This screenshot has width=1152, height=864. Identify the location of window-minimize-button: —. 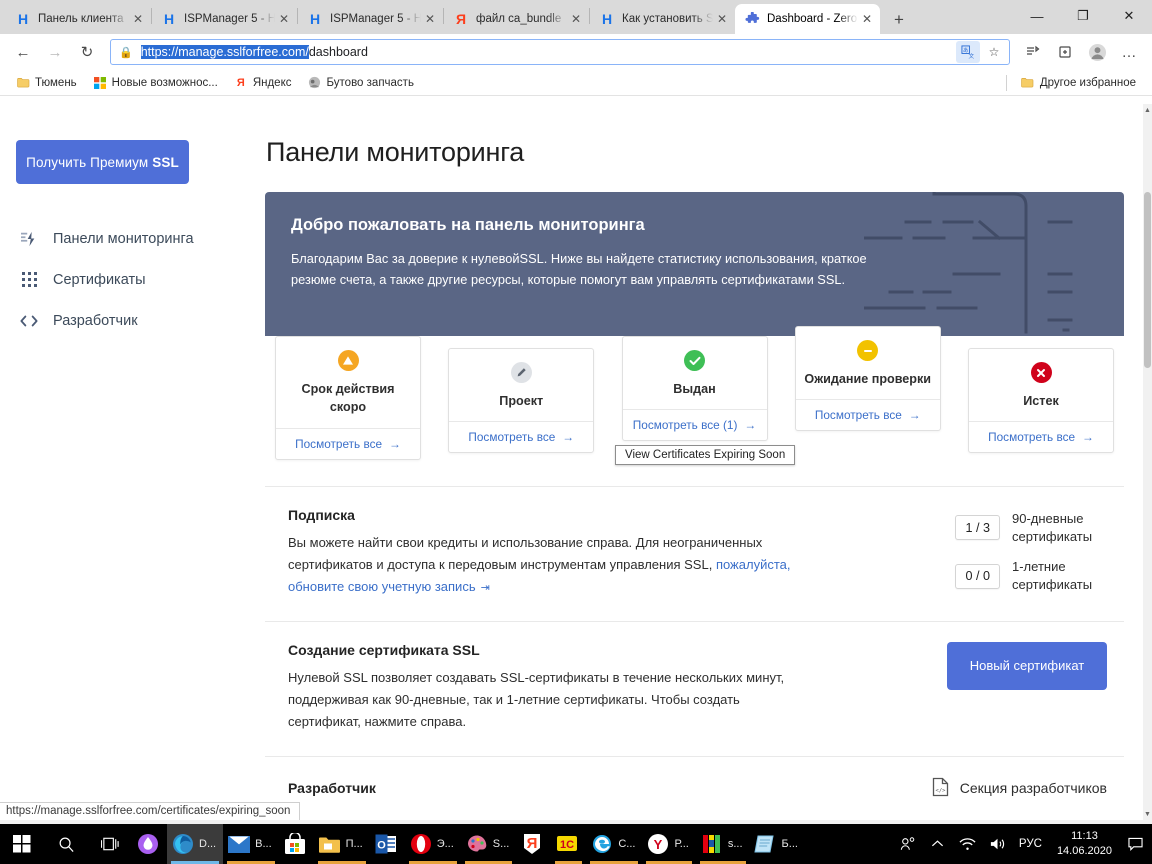
(1037, 16).